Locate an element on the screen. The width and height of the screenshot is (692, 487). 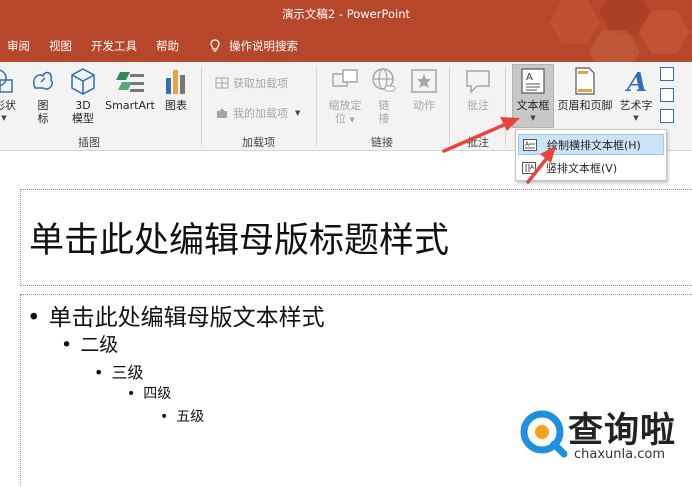
watermark-url: chaxunla.com is located at coordinates (619, 454).